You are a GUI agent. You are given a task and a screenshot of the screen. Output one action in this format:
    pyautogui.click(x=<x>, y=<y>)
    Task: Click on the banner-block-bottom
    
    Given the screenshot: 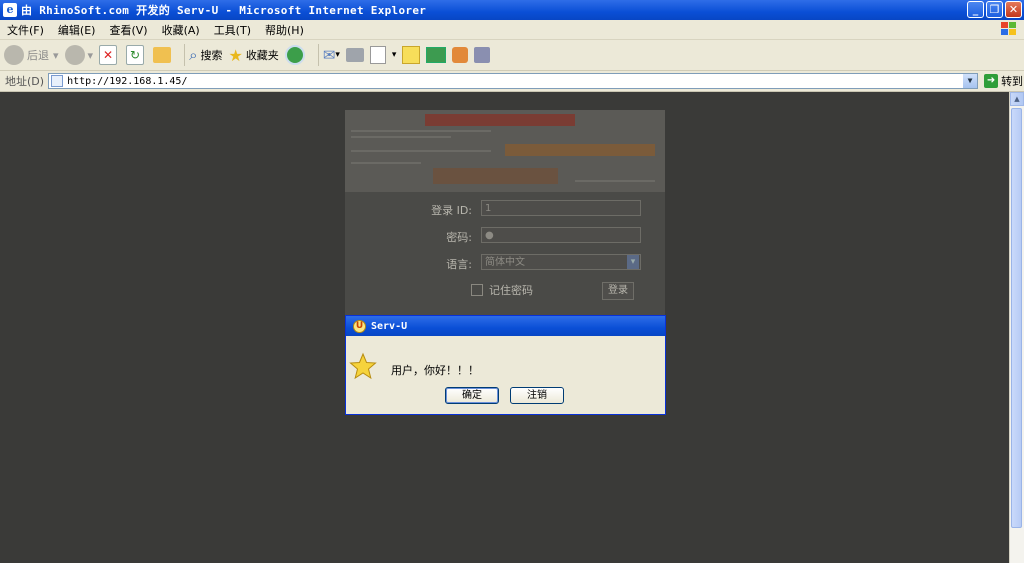 What is the action you would take?
    pyautogui.click(x=495, y=176)
    